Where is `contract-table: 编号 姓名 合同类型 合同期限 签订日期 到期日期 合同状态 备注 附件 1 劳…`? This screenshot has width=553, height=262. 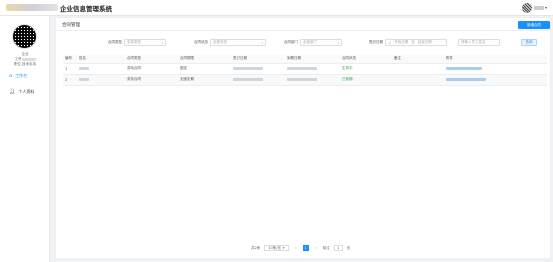
contract-table: 编号 姓名 合同类型 合同期限 签订日期 到期日期 合同状态 备注 附件 1 劳… is located at coordinates (305, 70).